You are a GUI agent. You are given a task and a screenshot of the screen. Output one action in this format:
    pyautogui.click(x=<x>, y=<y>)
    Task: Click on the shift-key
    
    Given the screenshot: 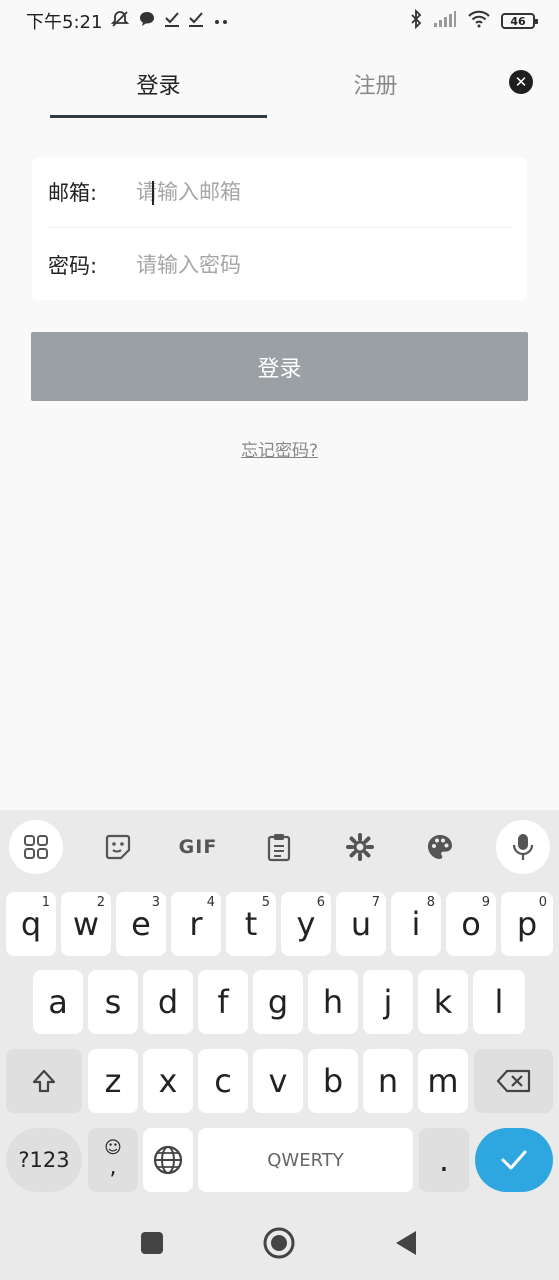 What is the action you would take?
    pyautogui.click(x=44, y=1081)
    